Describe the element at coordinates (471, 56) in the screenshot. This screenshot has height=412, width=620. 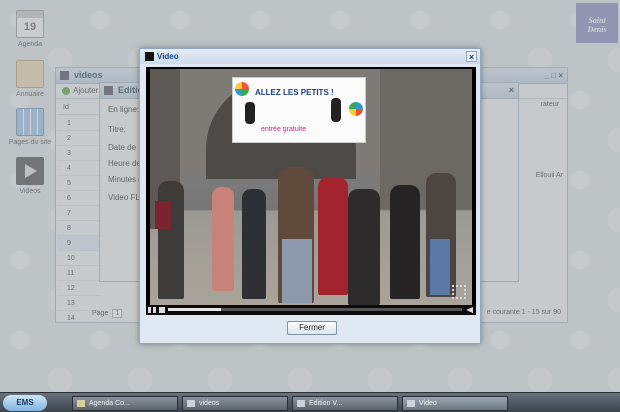
I see `close-button: ×` at that location.